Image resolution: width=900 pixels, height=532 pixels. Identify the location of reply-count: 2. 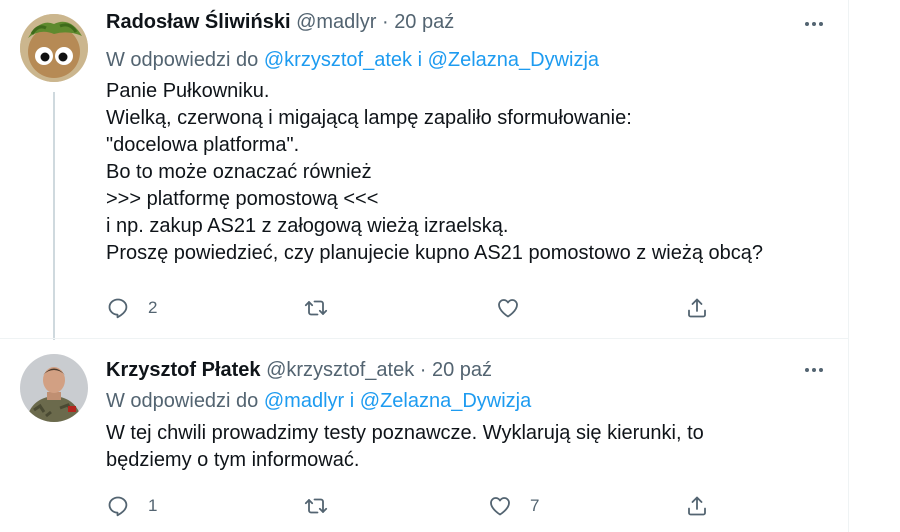
(153, 307).